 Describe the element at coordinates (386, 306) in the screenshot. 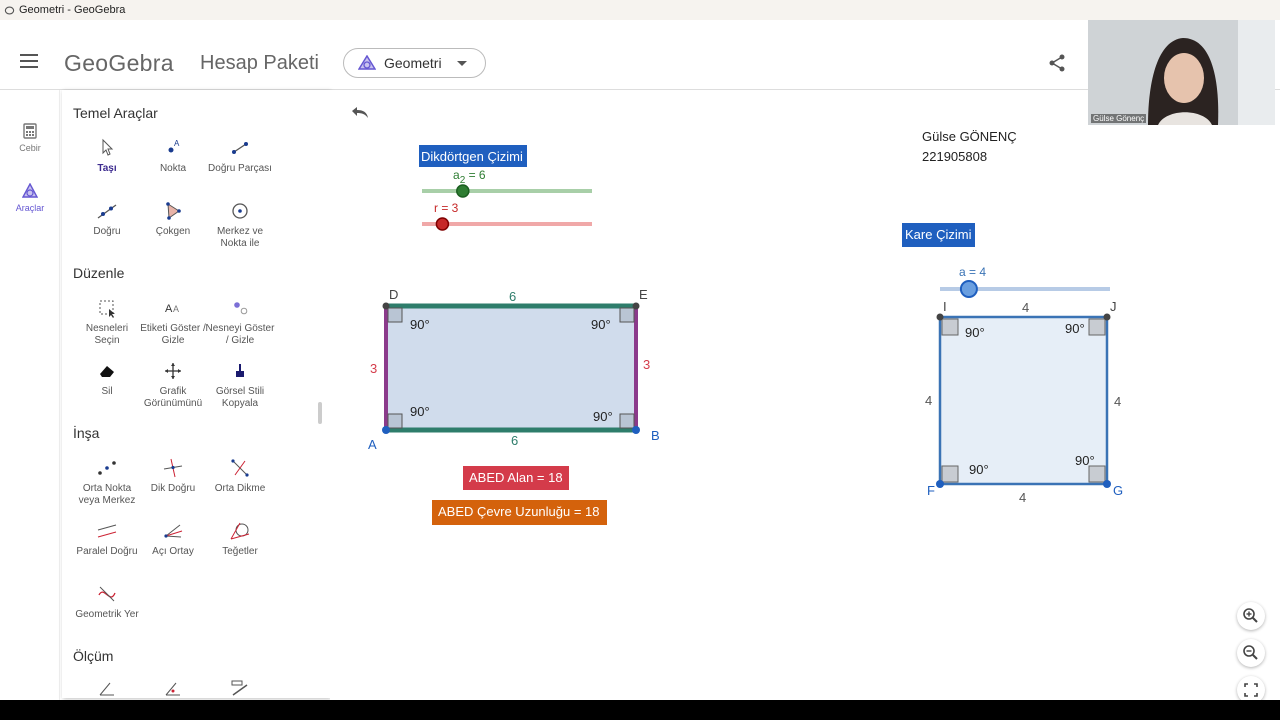

I see `point-d` at that location.